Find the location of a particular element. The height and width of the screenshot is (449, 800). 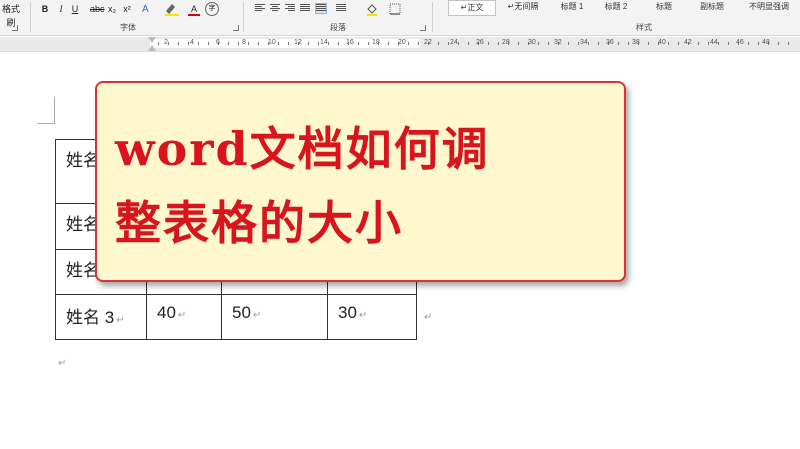

style-subtitle: 副标题 is located at coordinates (712, 7).